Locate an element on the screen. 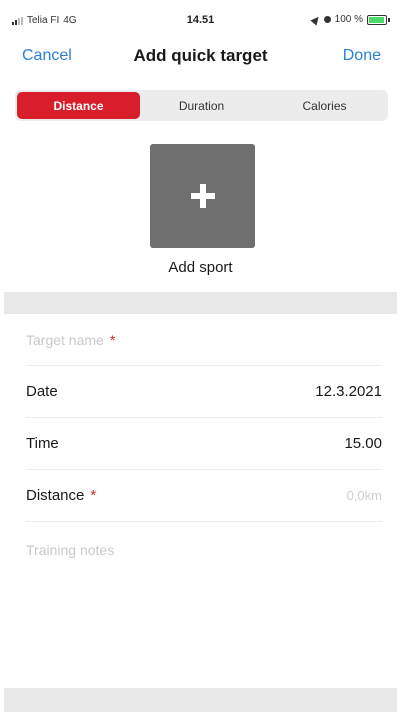 Image resolution: width=401 pixels, height=715 pixels. location-icon is located at coordinates (316, 19).